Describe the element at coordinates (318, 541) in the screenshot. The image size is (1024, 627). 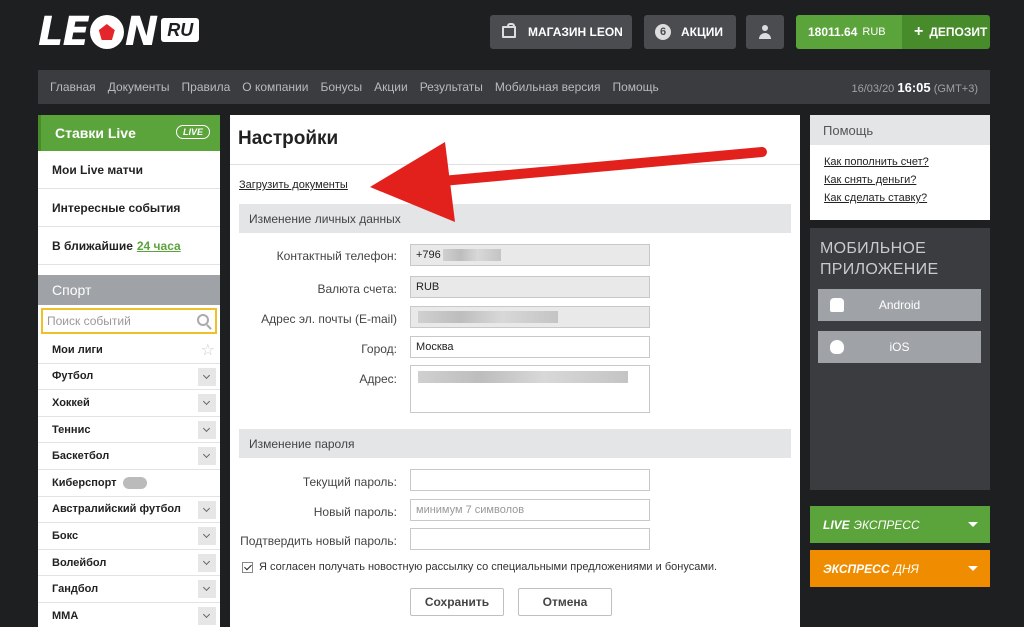
I see `confirm-password-label: Подтвердить новый пароль:` at that location.